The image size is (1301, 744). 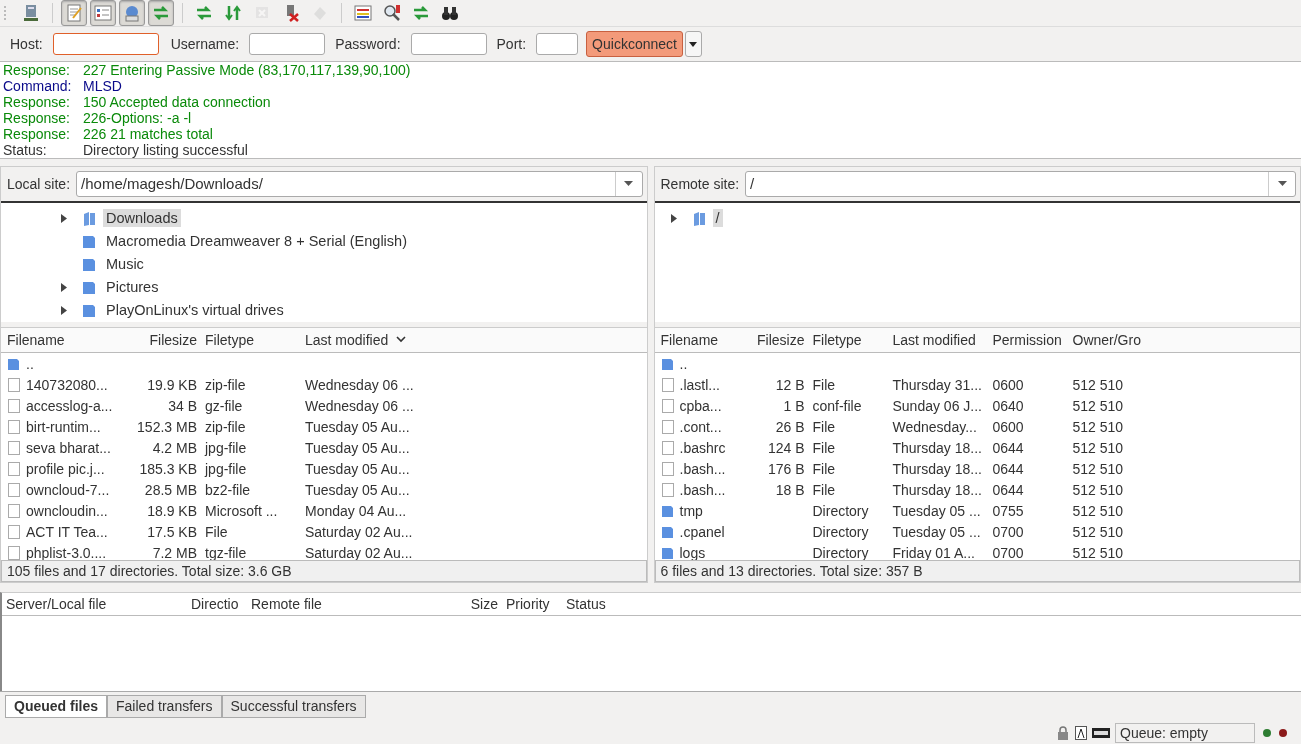 I want to click on log-label: Response:, so click(x=37, y=133).